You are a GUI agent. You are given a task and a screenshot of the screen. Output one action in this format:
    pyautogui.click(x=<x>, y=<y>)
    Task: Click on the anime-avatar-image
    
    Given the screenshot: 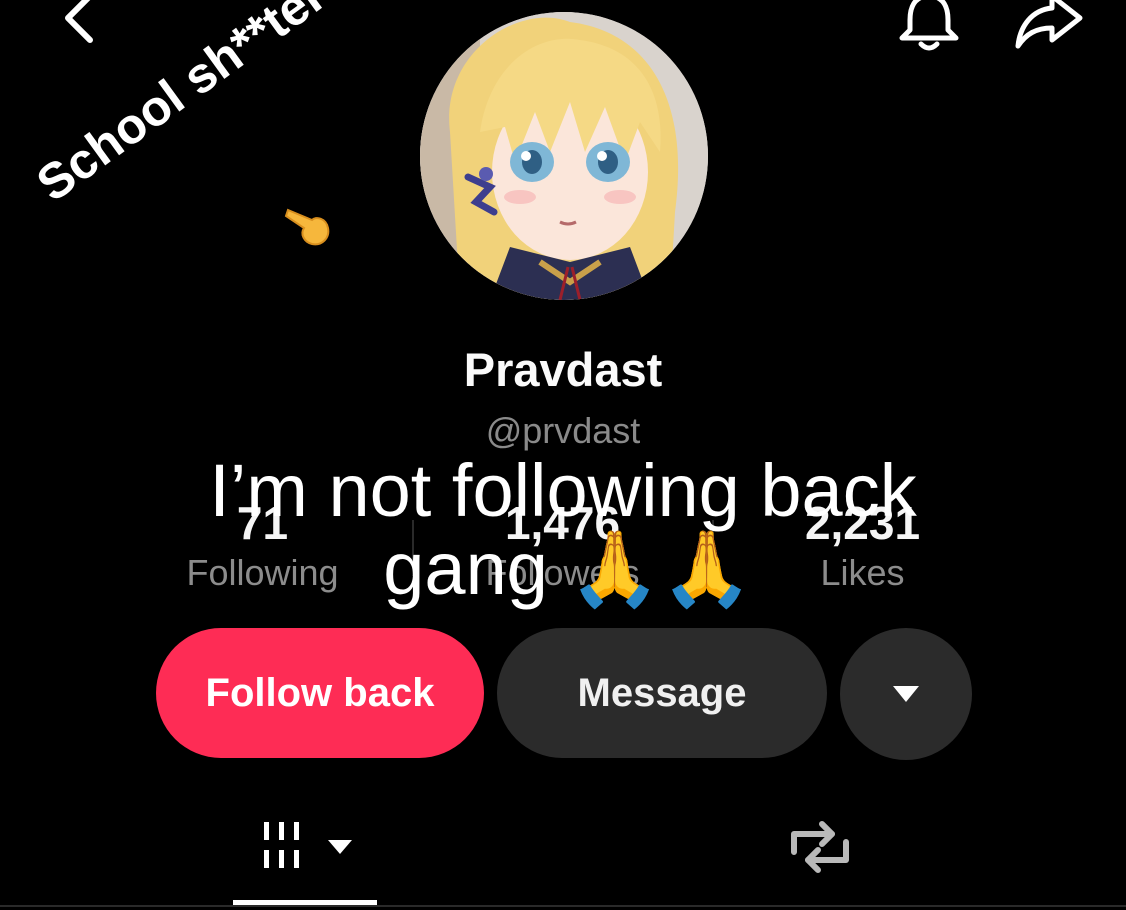 What is the action you would take?
    pyautogui.click(x=564, y=156)
    